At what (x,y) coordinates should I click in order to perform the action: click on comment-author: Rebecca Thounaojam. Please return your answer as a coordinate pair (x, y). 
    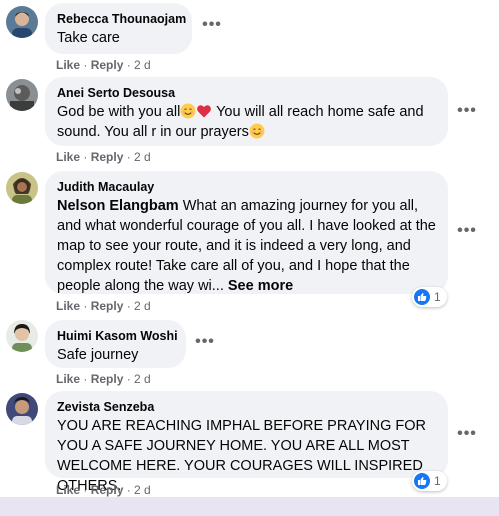
    Looking at the image, I should click on (121, 19).